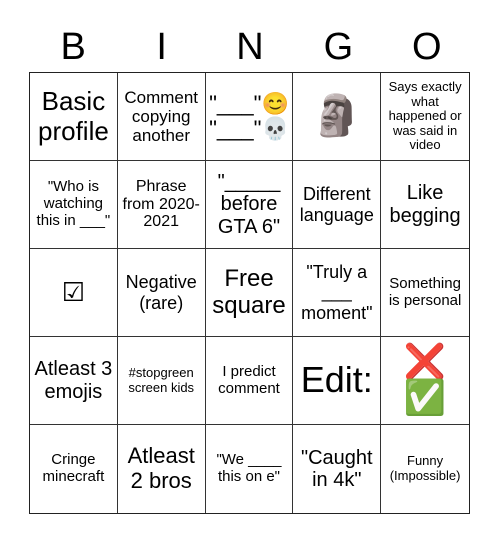 This screenshot has width=500, height=544. Describe the element at coordinates (74, 293) in the screenshot. I see `bingo-cell: ☑` at that location.